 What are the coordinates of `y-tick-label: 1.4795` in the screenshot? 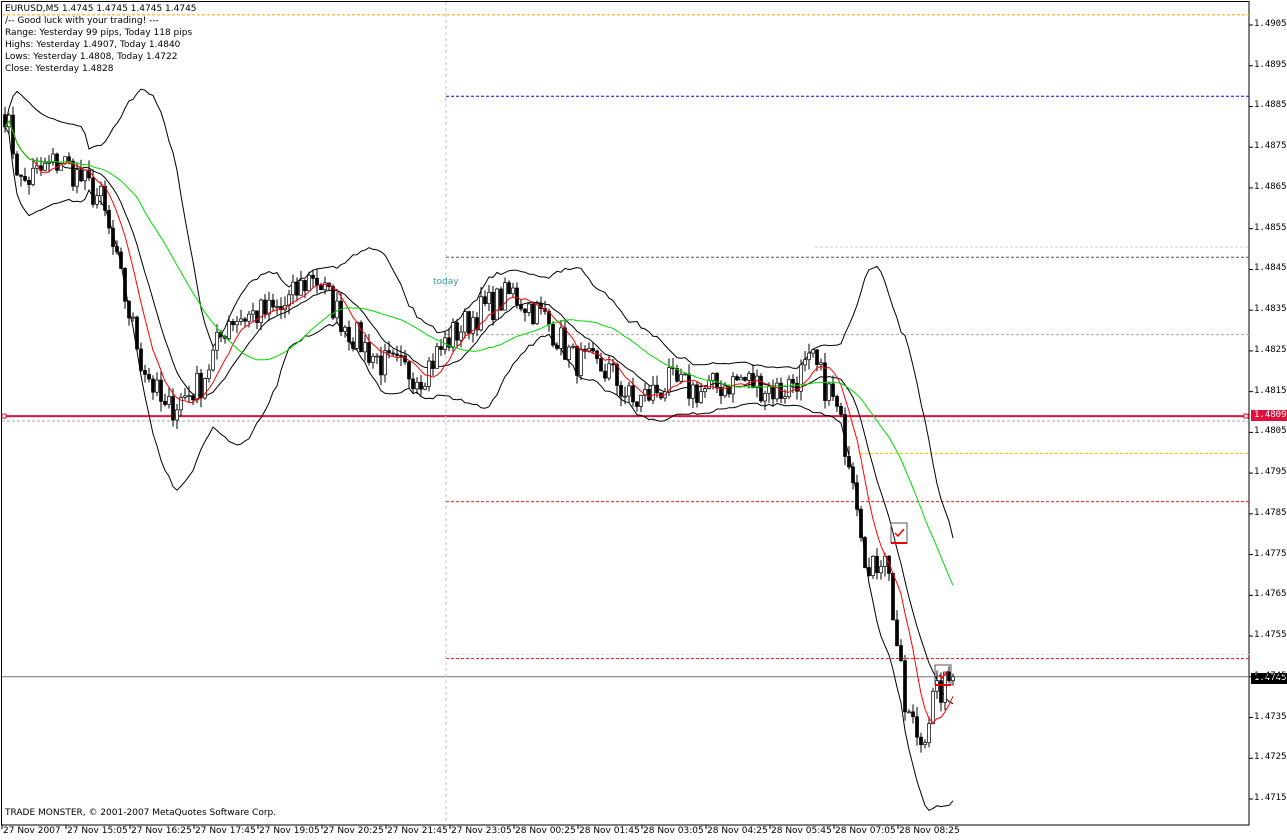 It's located at (1270, 472).